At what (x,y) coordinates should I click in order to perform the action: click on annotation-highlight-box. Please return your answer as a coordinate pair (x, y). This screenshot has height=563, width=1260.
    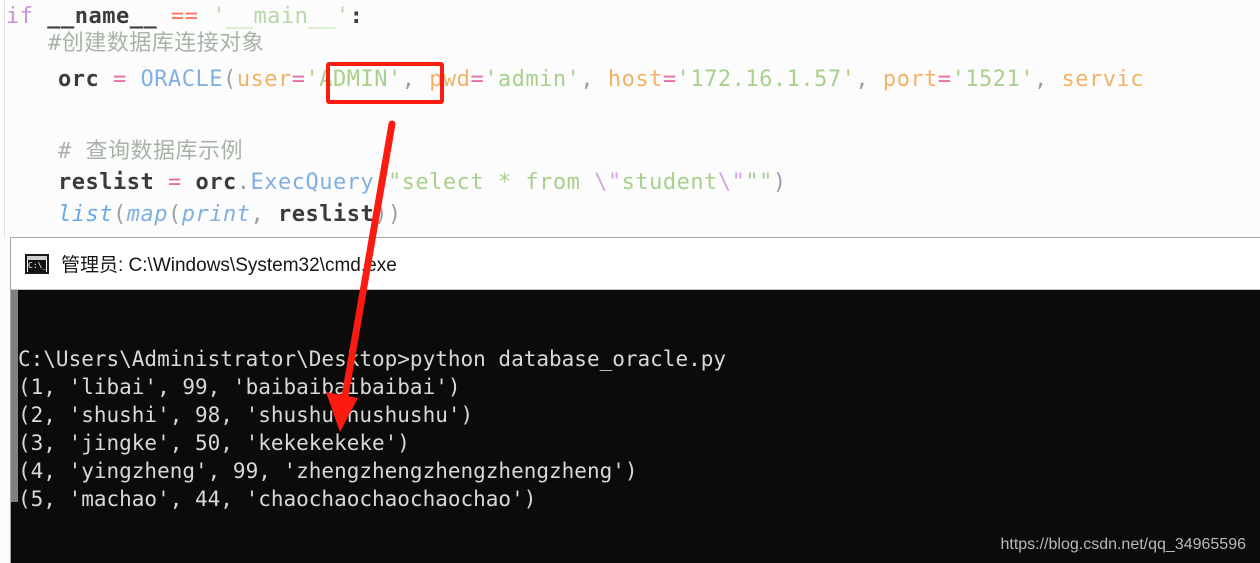
    Looking at the image, I should click on (385, 83).